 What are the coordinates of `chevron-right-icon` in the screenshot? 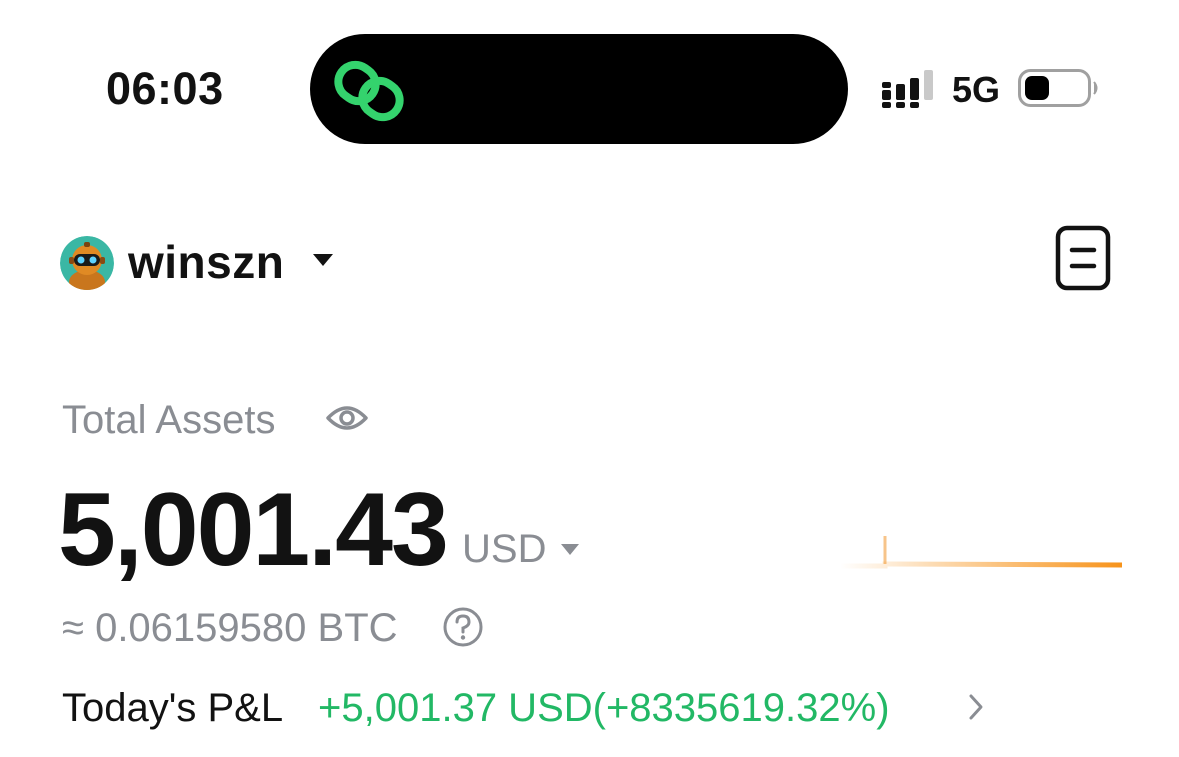 It's located at (976, 707).